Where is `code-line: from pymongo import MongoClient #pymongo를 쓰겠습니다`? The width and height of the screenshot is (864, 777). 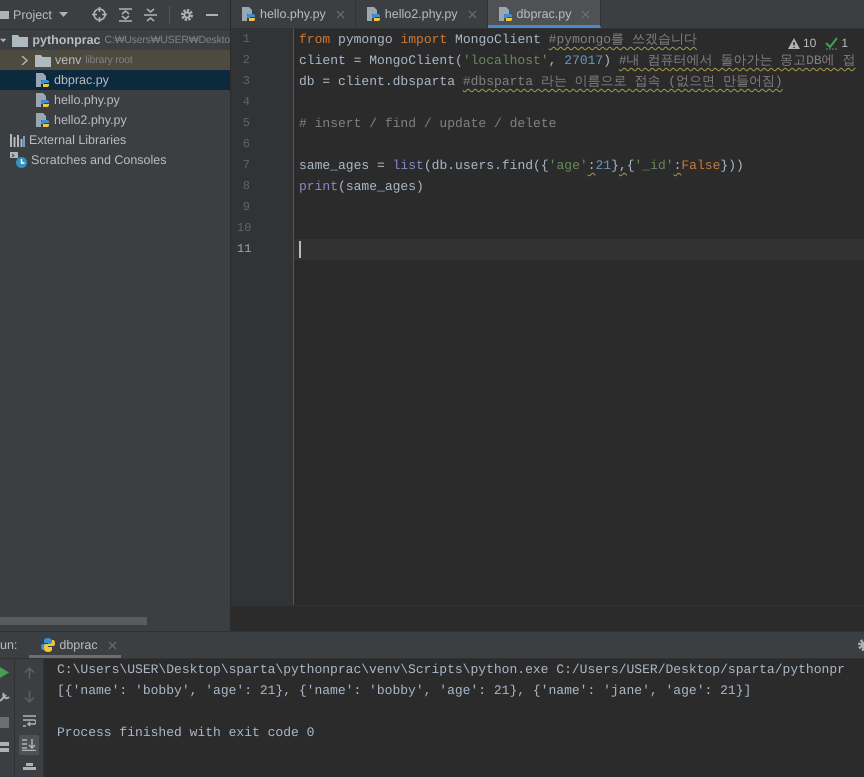 code-line: from pymongo import MongoClient #pymongo를 쓰겠습니다 is located at coordinates (498, 40).